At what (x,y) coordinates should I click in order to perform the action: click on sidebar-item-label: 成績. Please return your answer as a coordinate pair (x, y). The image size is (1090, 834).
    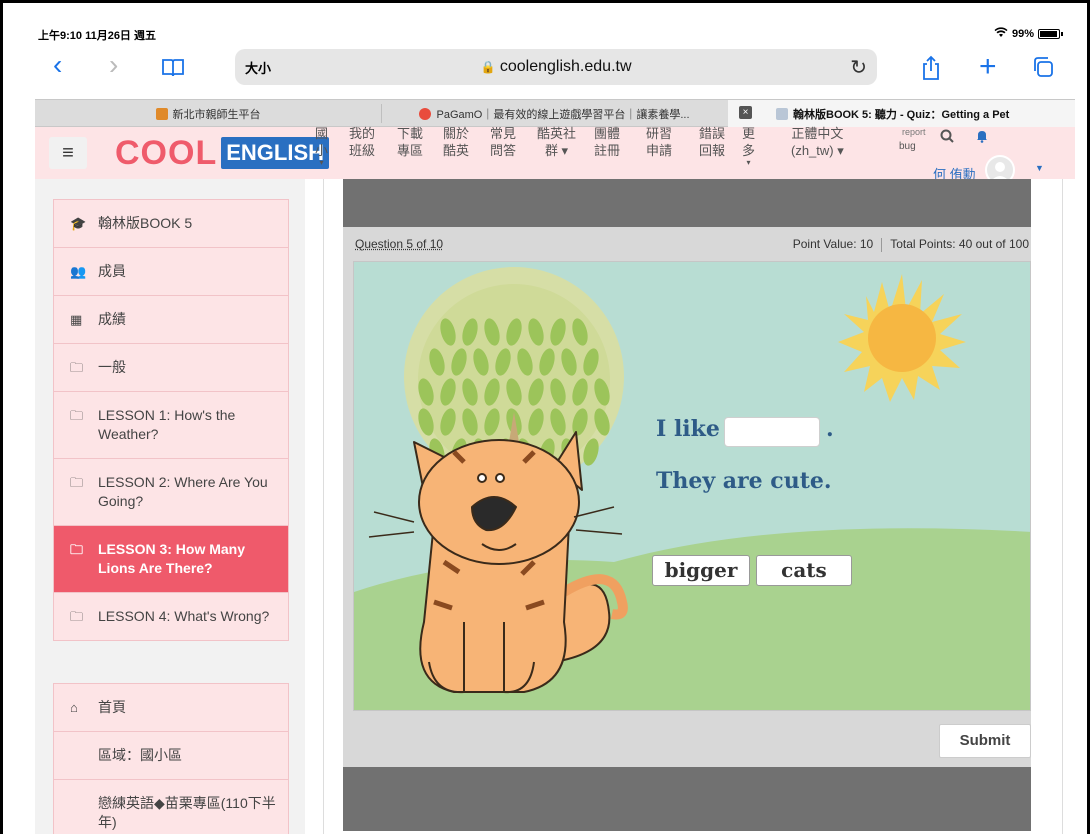
    Looking at the image, I should click on (112, 319).